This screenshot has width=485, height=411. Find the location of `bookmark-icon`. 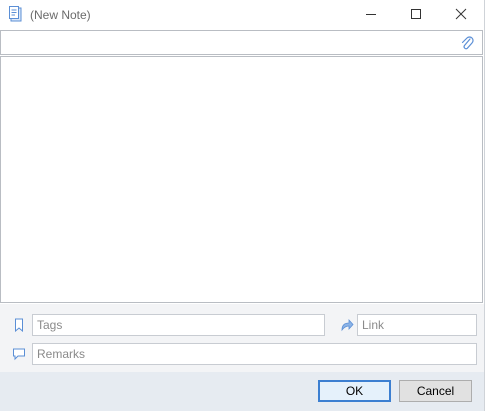

bookmark-icon is located at coordinates (19, 325).